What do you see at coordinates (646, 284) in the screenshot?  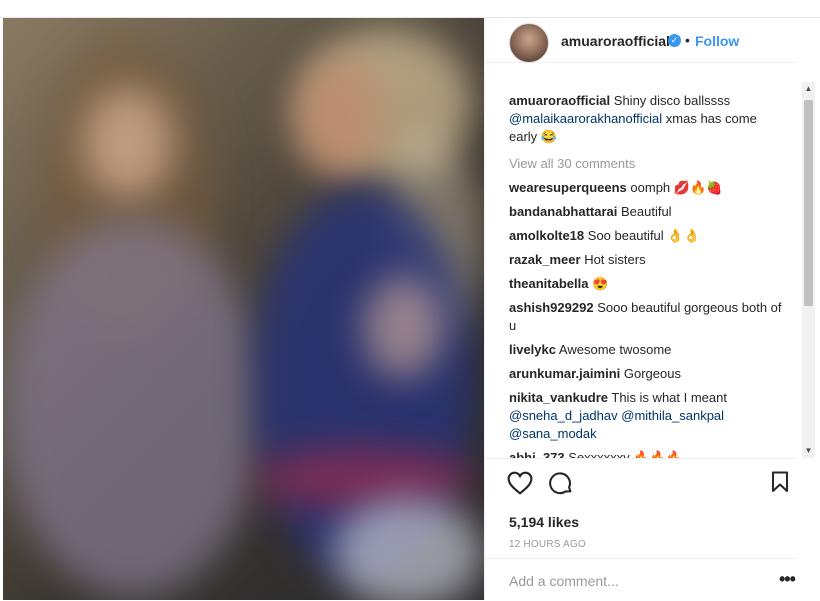 I see `comment-item: theanitabella 😍` at bounding box center [646, 284].